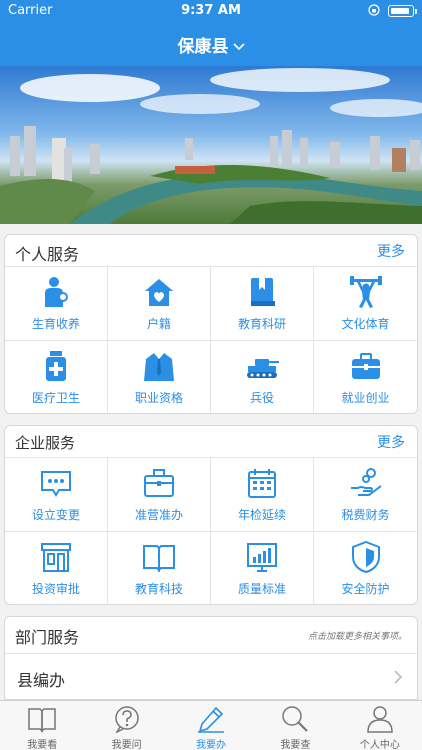 The width and height of the screenshot is (422, 750). I want to click on tab-label: 我要问, so click(126, 745).